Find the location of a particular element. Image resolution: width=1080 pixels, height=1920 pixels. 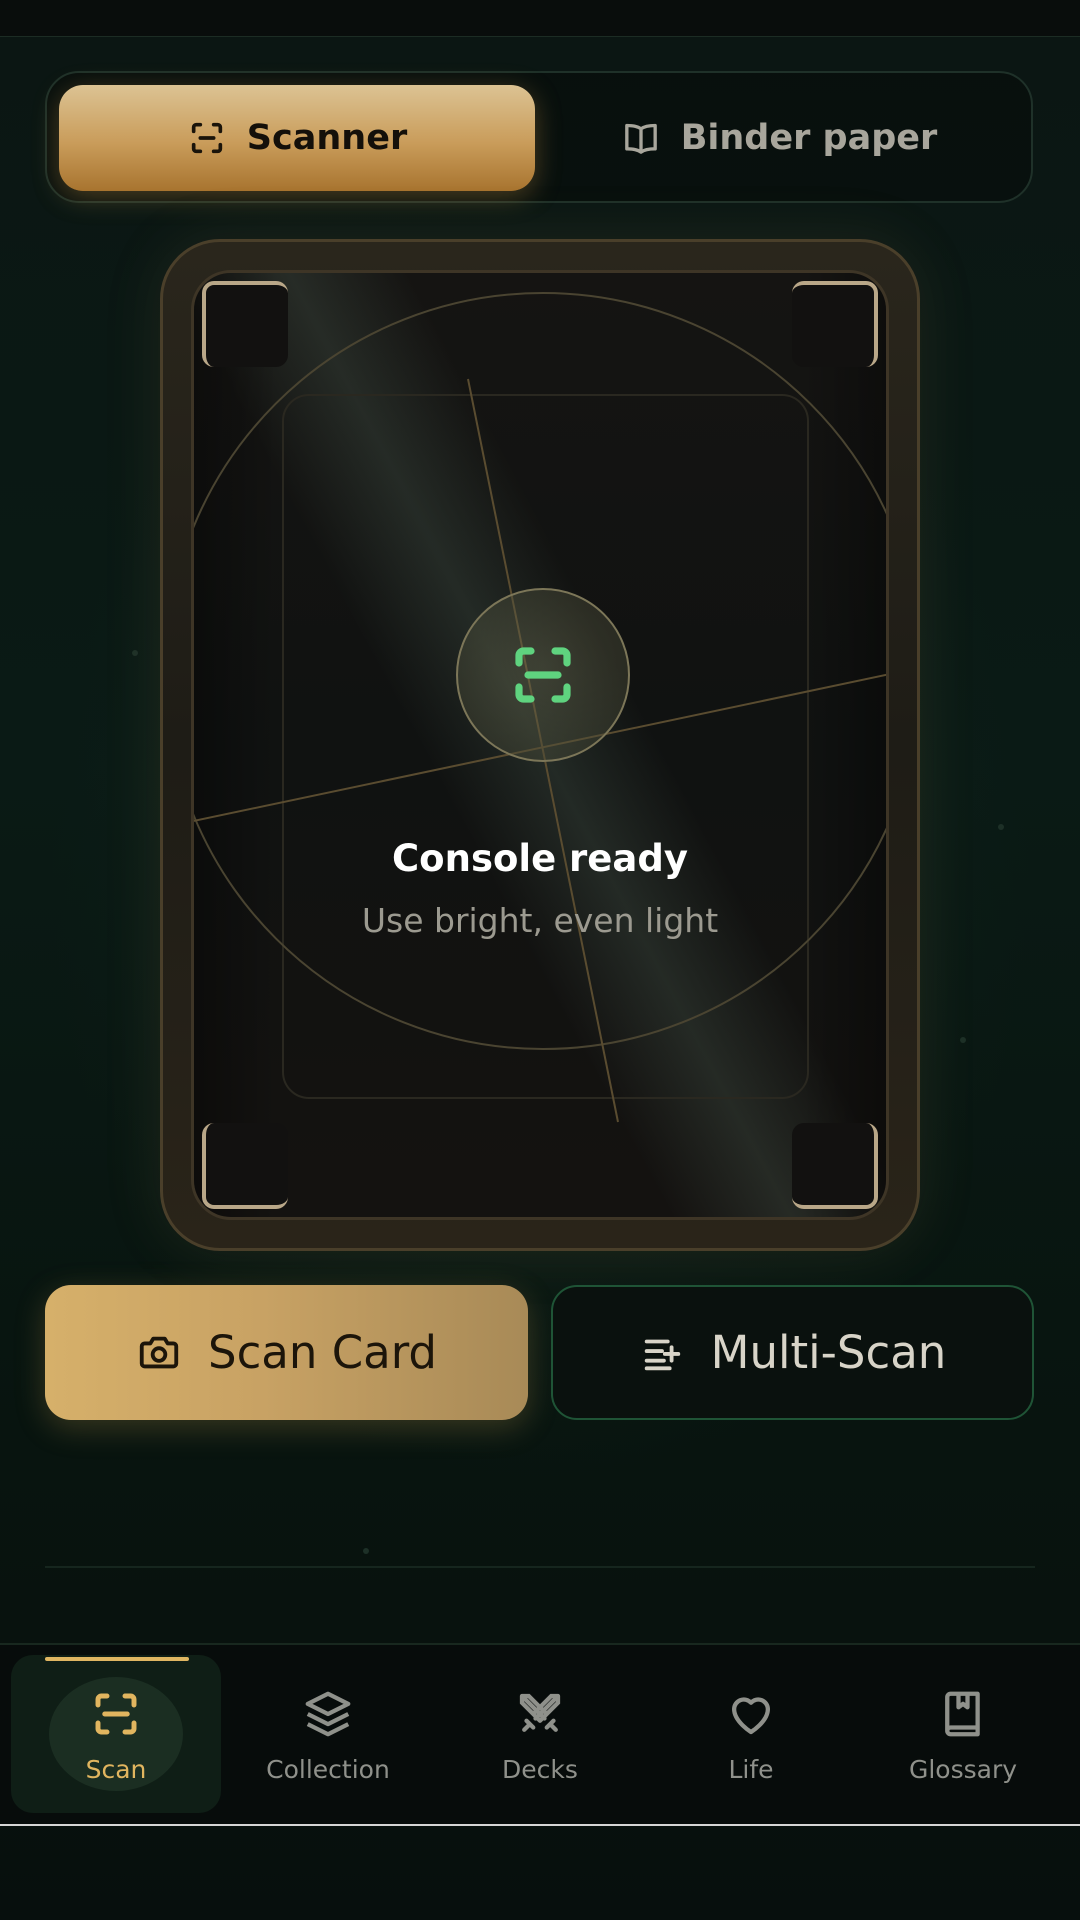

tab-scanner-label: Scanner is located at coordinates (327, 138).